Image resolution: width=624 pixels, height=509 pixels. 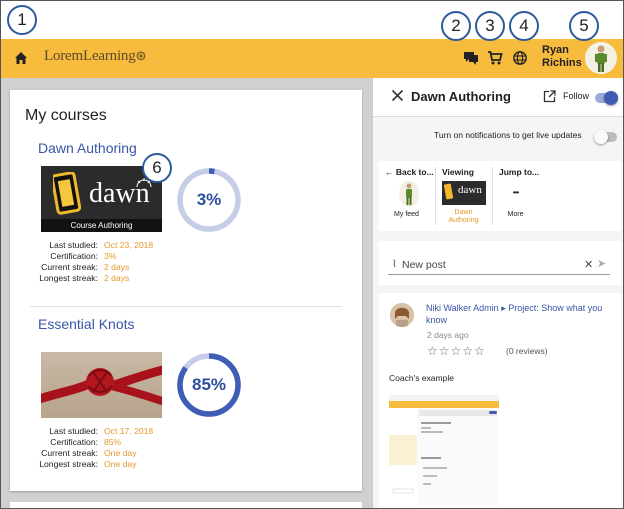 What do you see at coordinates (503, 308) in the screenshot?
I see `breadcrumb-arrow-icon: ▸` at bounding box center [503, 308].